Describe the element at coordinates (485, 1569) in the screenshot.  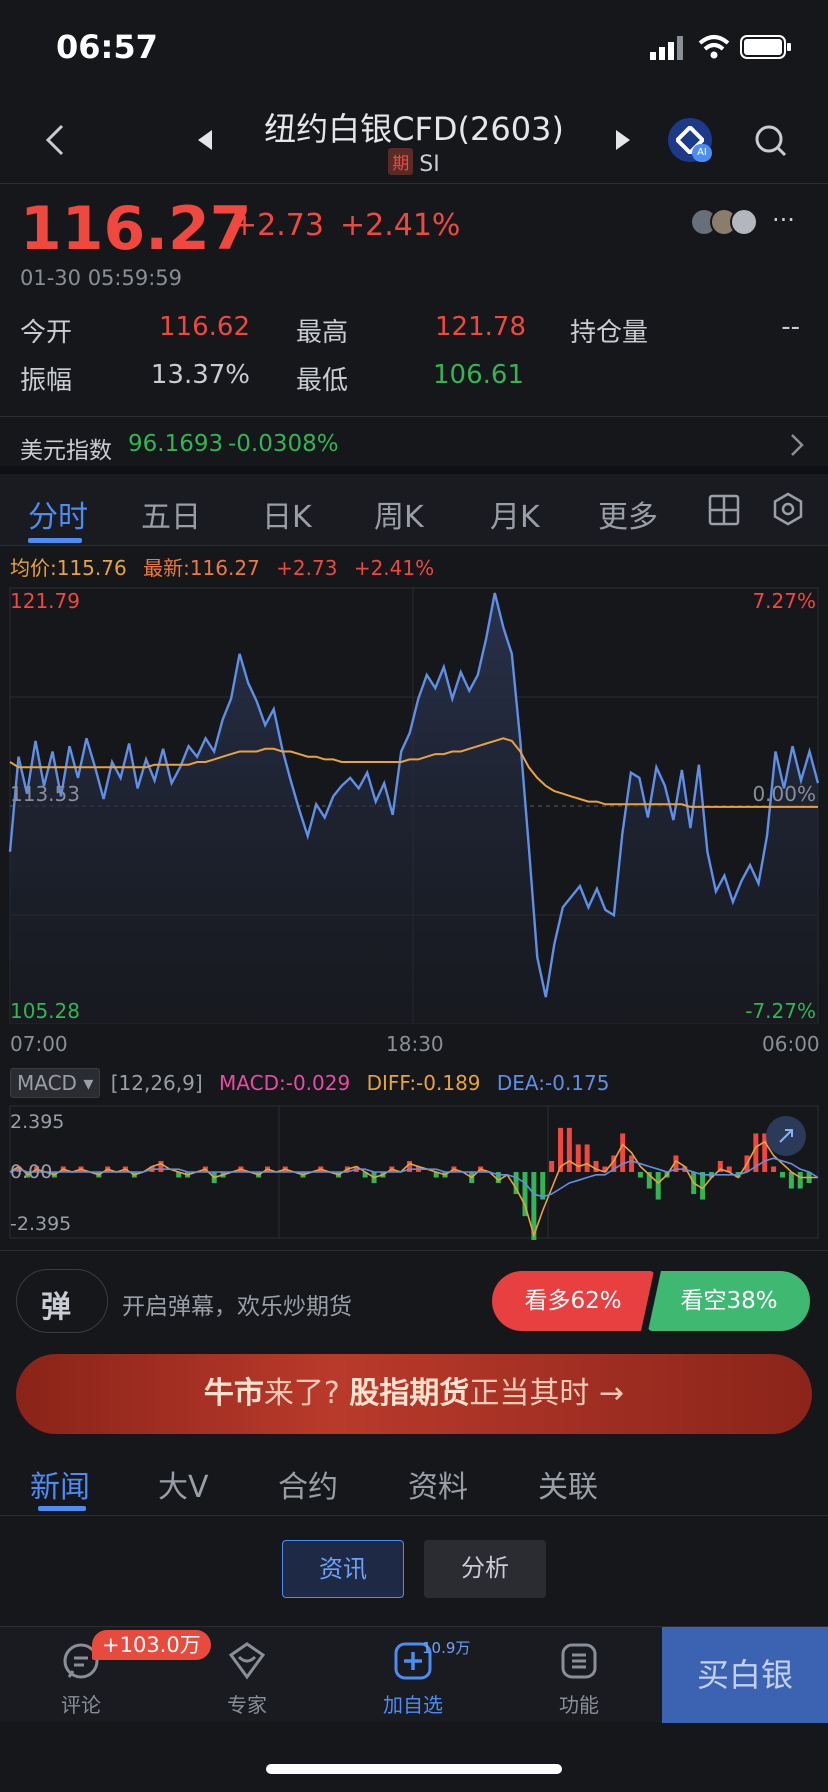
I see `chip-analysis: 分析` at that location.